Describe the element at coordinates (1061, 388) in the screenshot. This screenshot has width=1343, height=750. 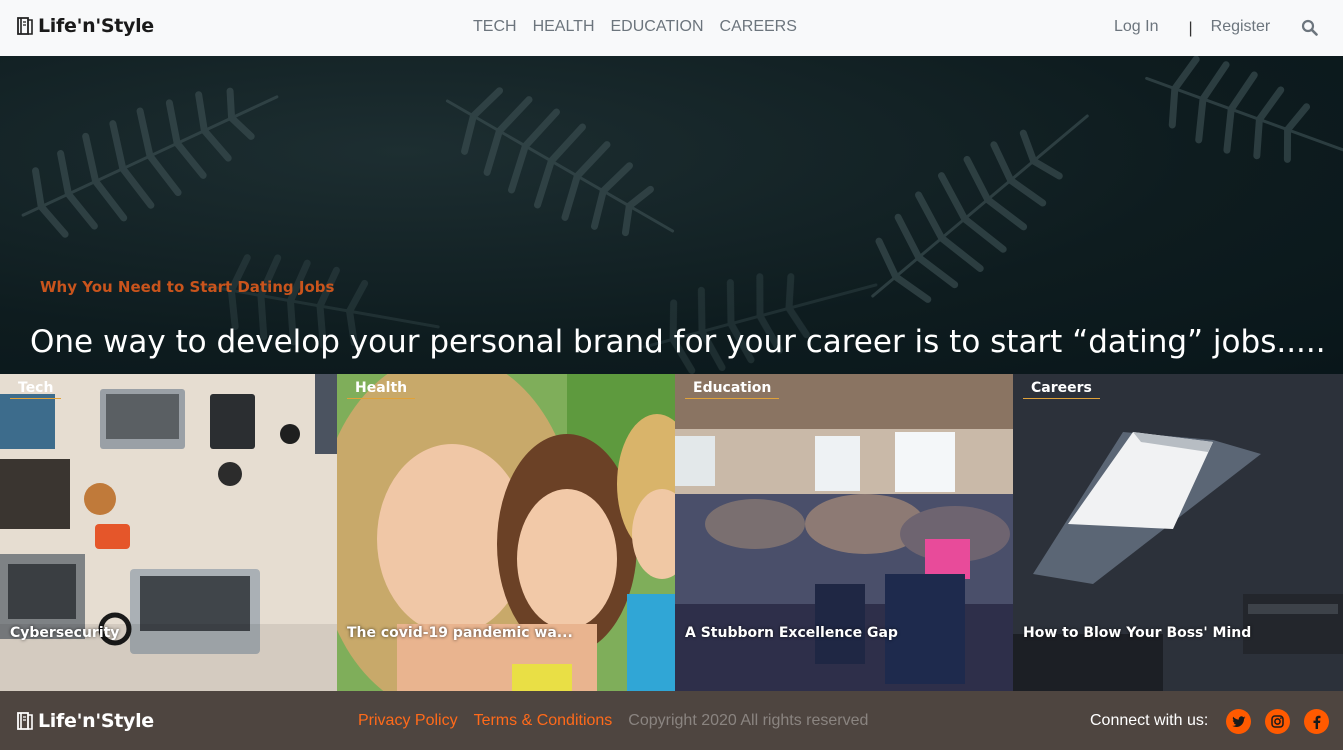
I see `card-category-careers: Careers` at that location.